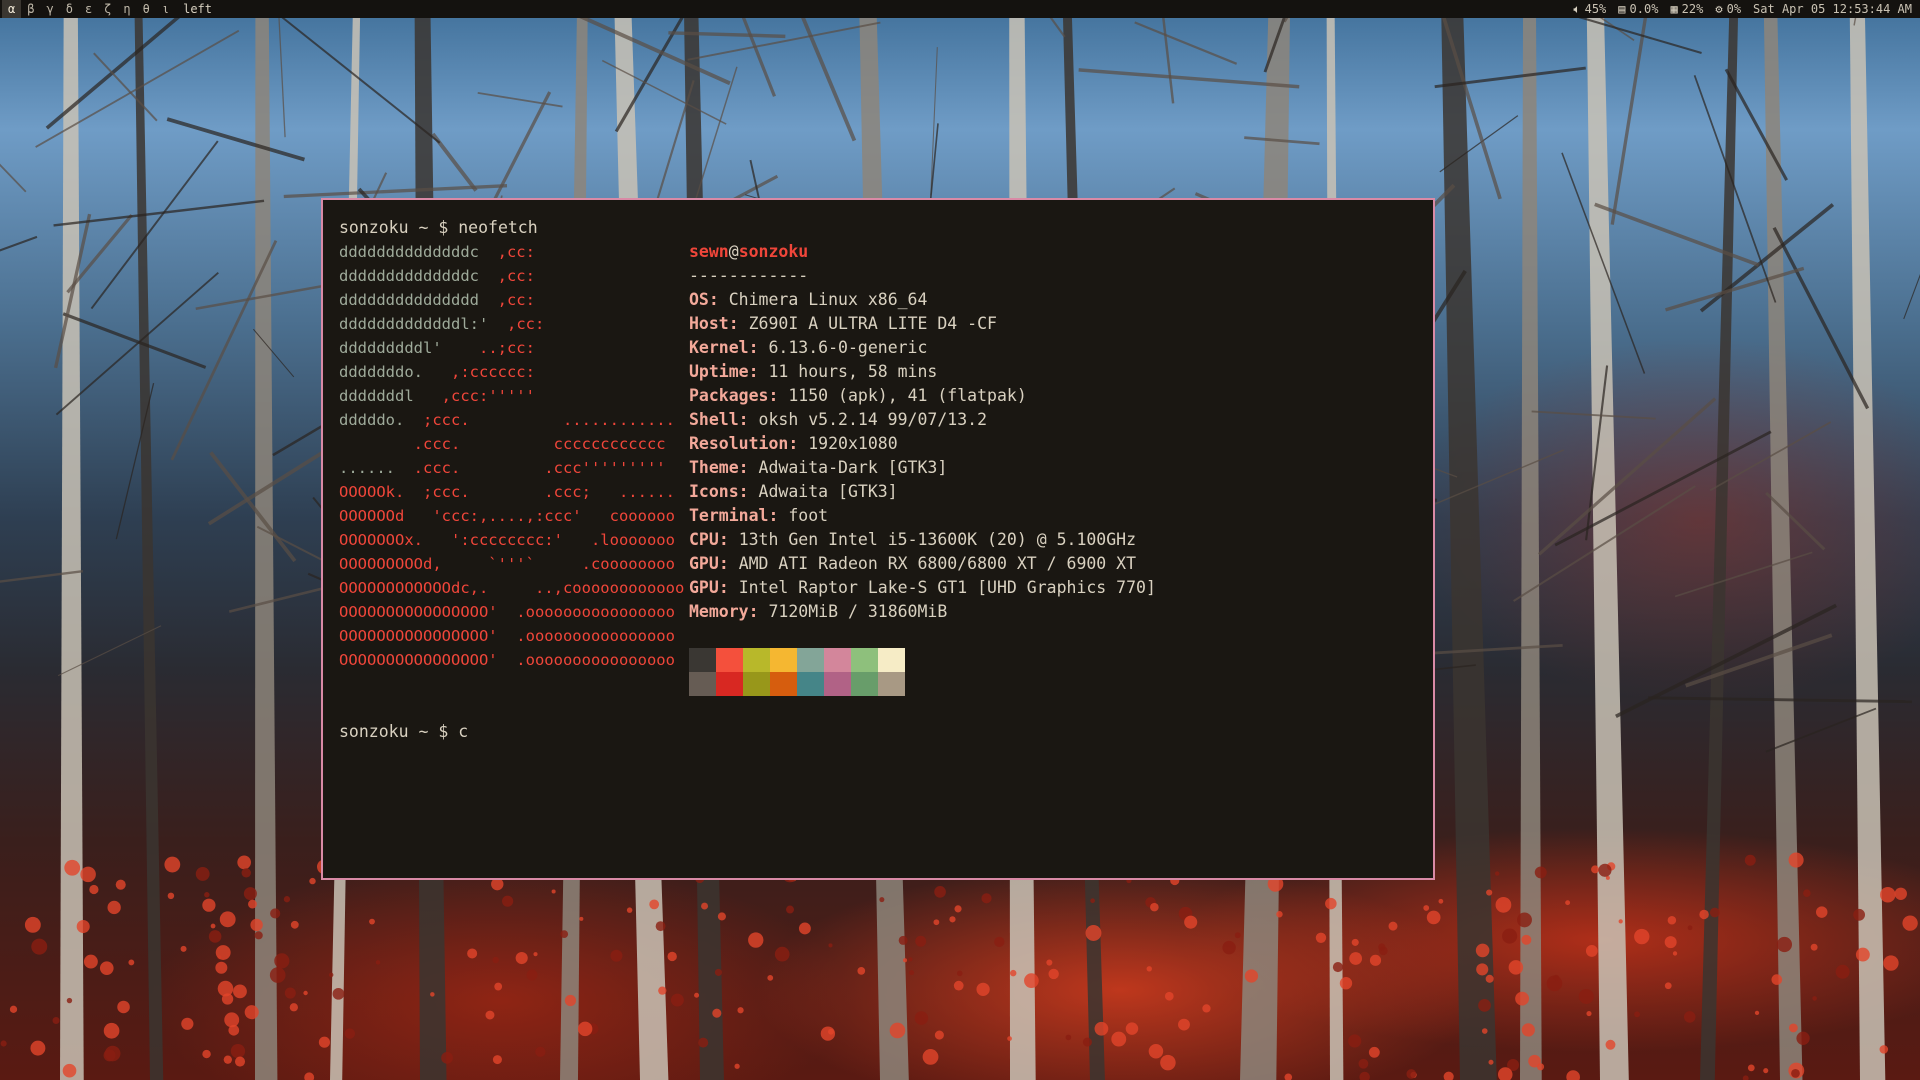  I want to click on info-line-uptime: Uptime: 11 hours, 58 mins, so click(813, 371).